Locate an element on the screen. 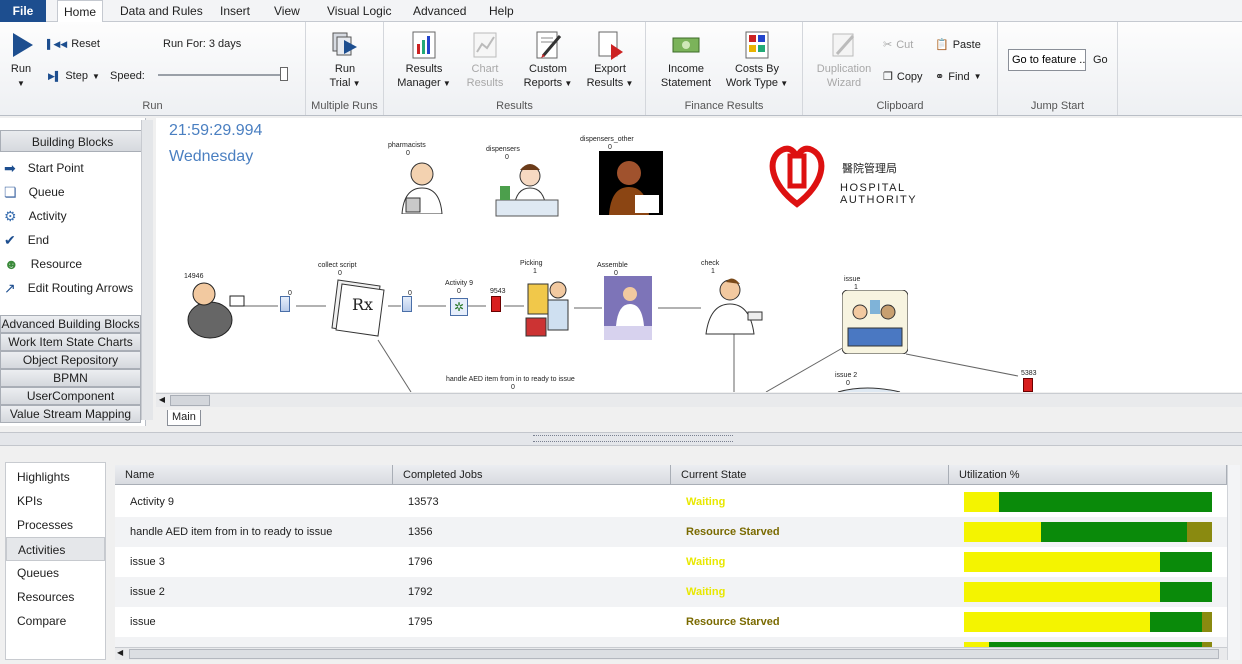 This screenshot has width=1242, height=664. tab-visual-logic: Visual Logic is located at coordinates (359, 11).